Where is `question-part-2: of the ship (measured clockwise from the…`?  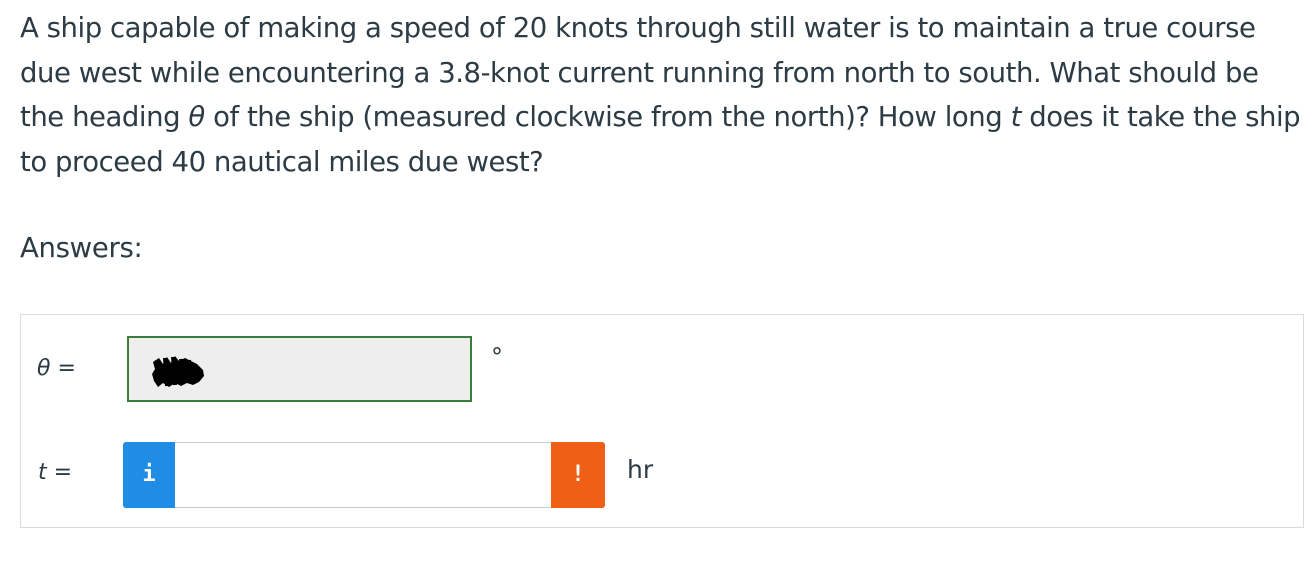
question-part-2: of the ship (measured clockwise from the… is located at coordinates (607, 117).